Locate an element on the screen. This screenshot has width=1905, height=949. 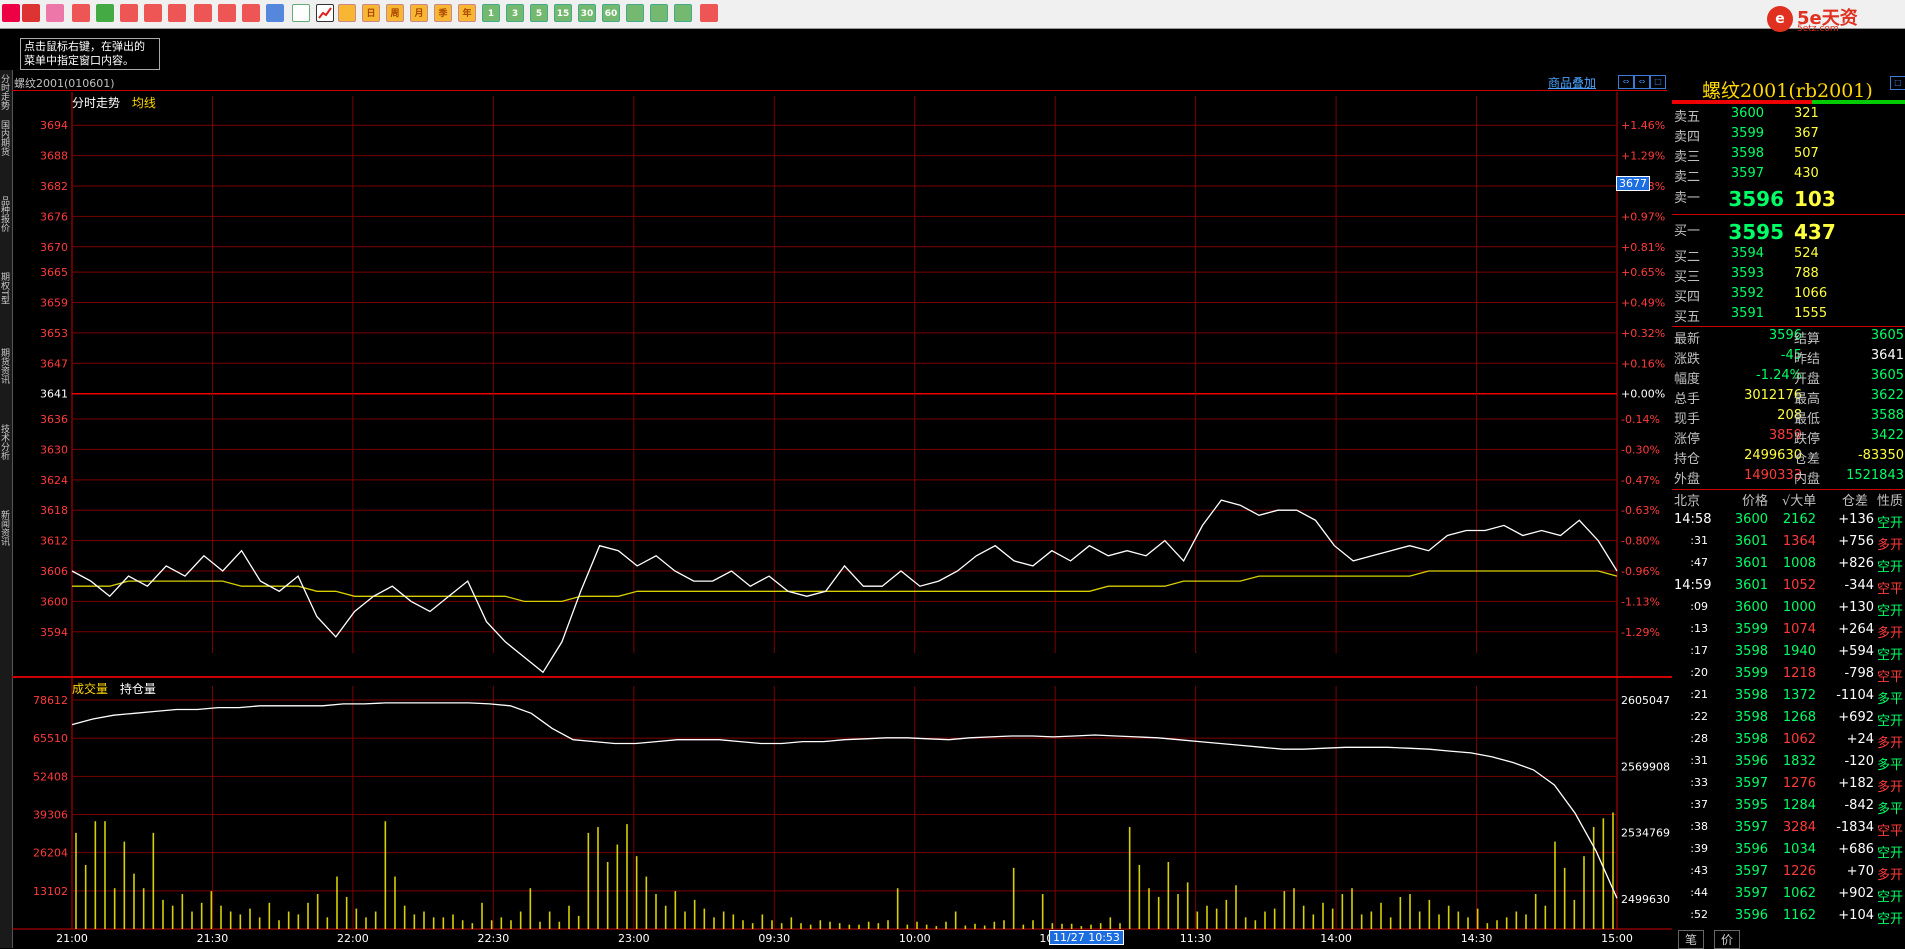
trade-row: :21 3598 1372 -1104 多平 is located at coordinates (1788, 698).